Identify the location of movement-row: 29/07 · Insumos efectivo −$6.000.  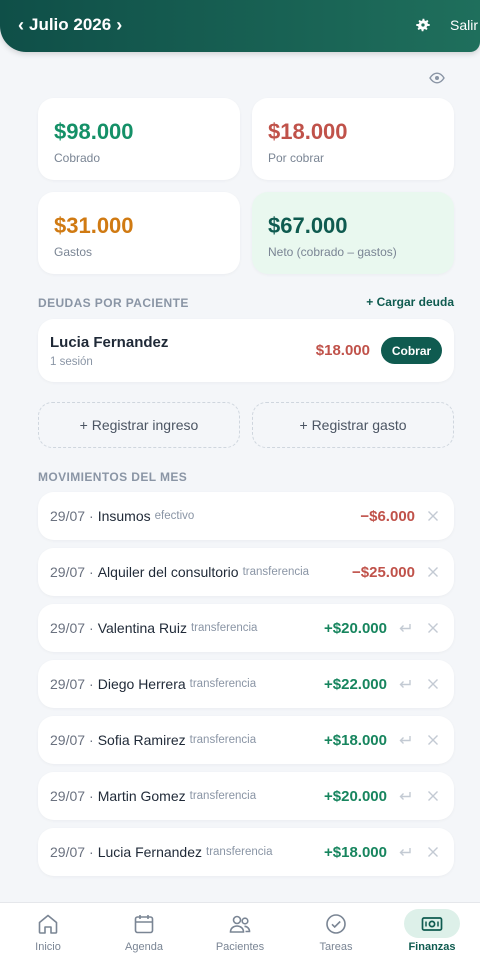
(246, 516).